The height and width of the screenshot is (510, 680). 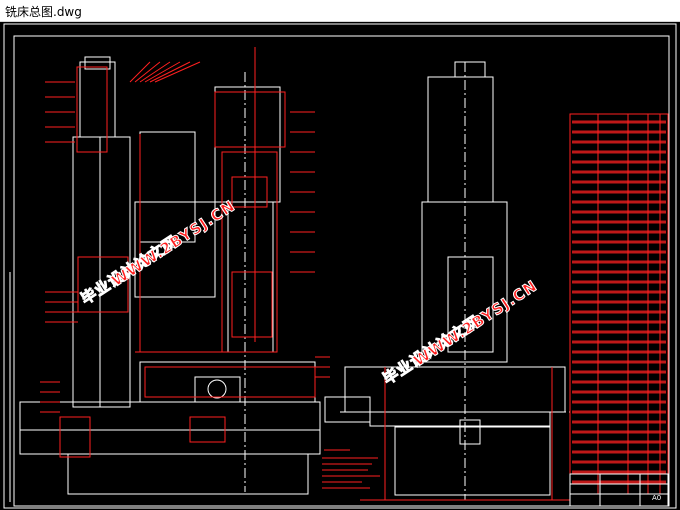 What do you see at coordinates (619, 302) in the screenshot?
I see `parts-list-rows` at bounding box center [619, 302].